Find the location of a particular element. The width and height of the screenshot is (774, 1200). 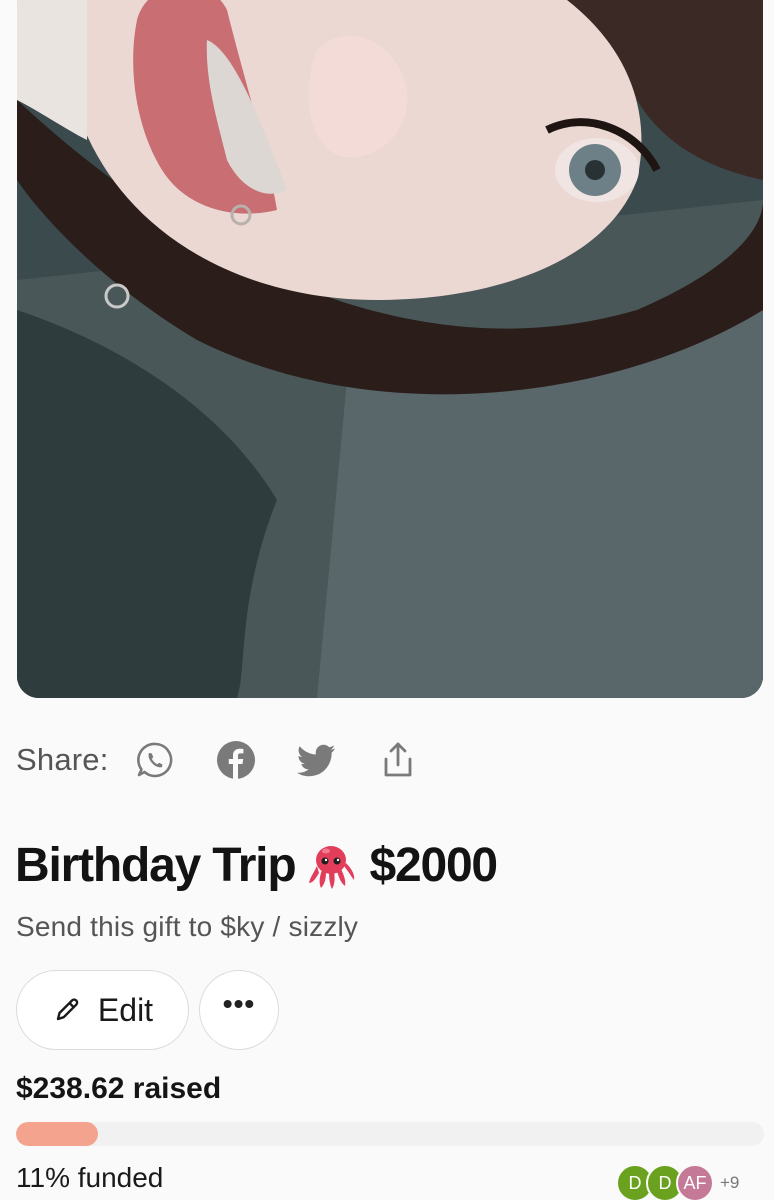

percent-funded: 11% funded is located at coordinates (90, 1177).